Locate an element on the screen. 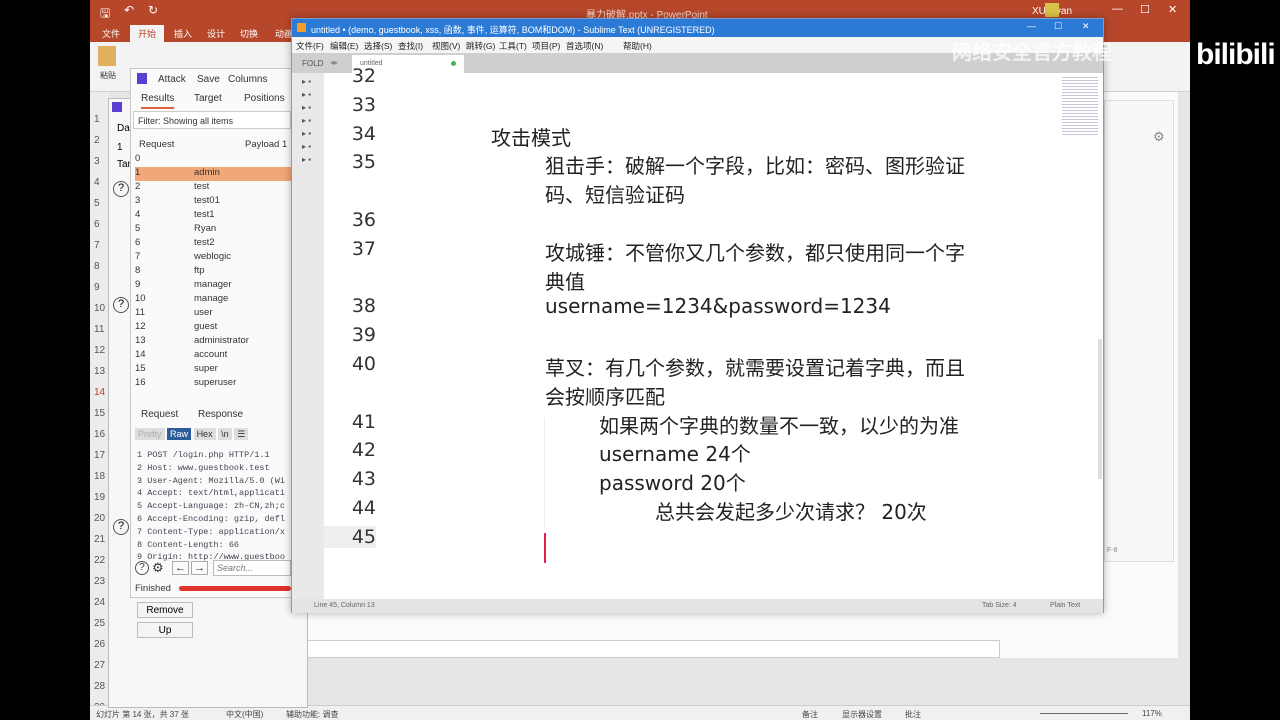 This screenshot has height=720, width=1280. table-row: 1 admin is located at coordinates (213, 174).